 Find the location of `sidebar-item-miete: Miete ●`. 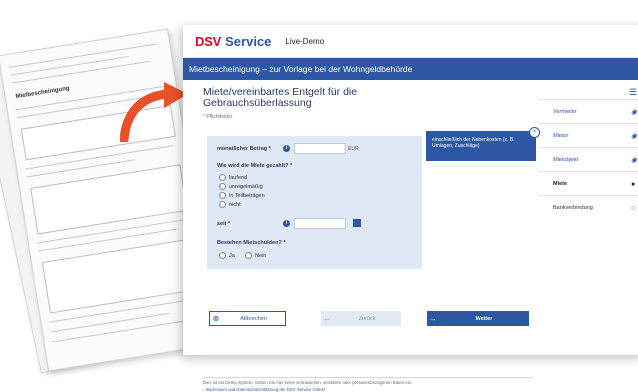

sidebar-item-miete: Miete ● is located at coordinates (588, 183).